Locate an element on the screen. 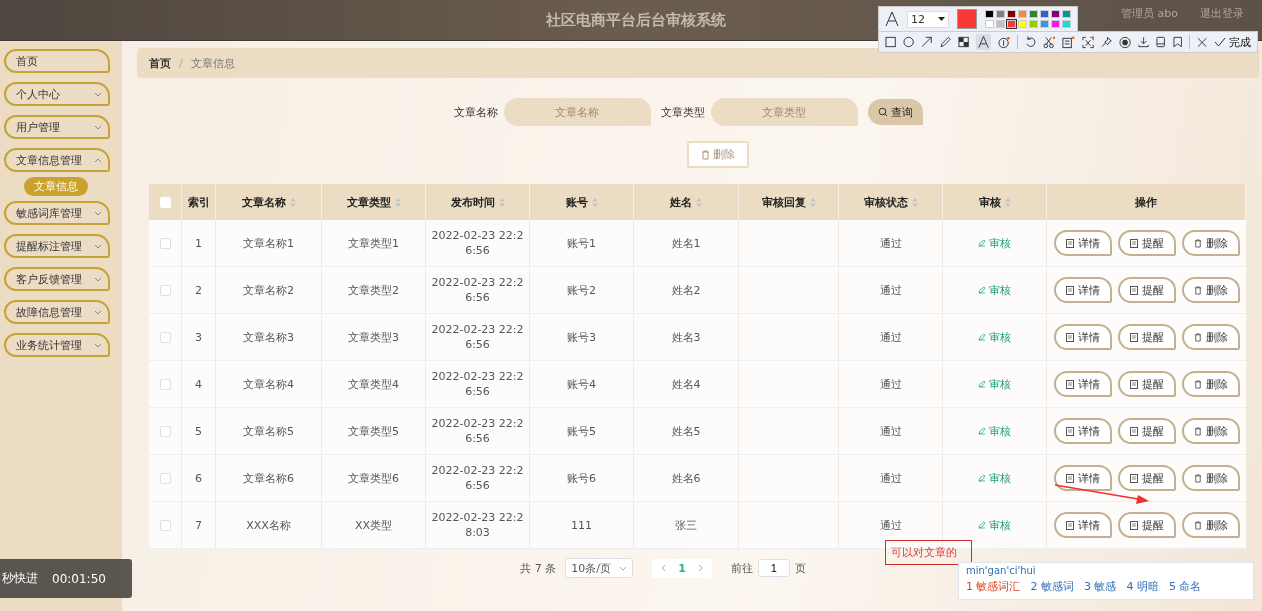  record-icon is located at coordinates (1124, 42).